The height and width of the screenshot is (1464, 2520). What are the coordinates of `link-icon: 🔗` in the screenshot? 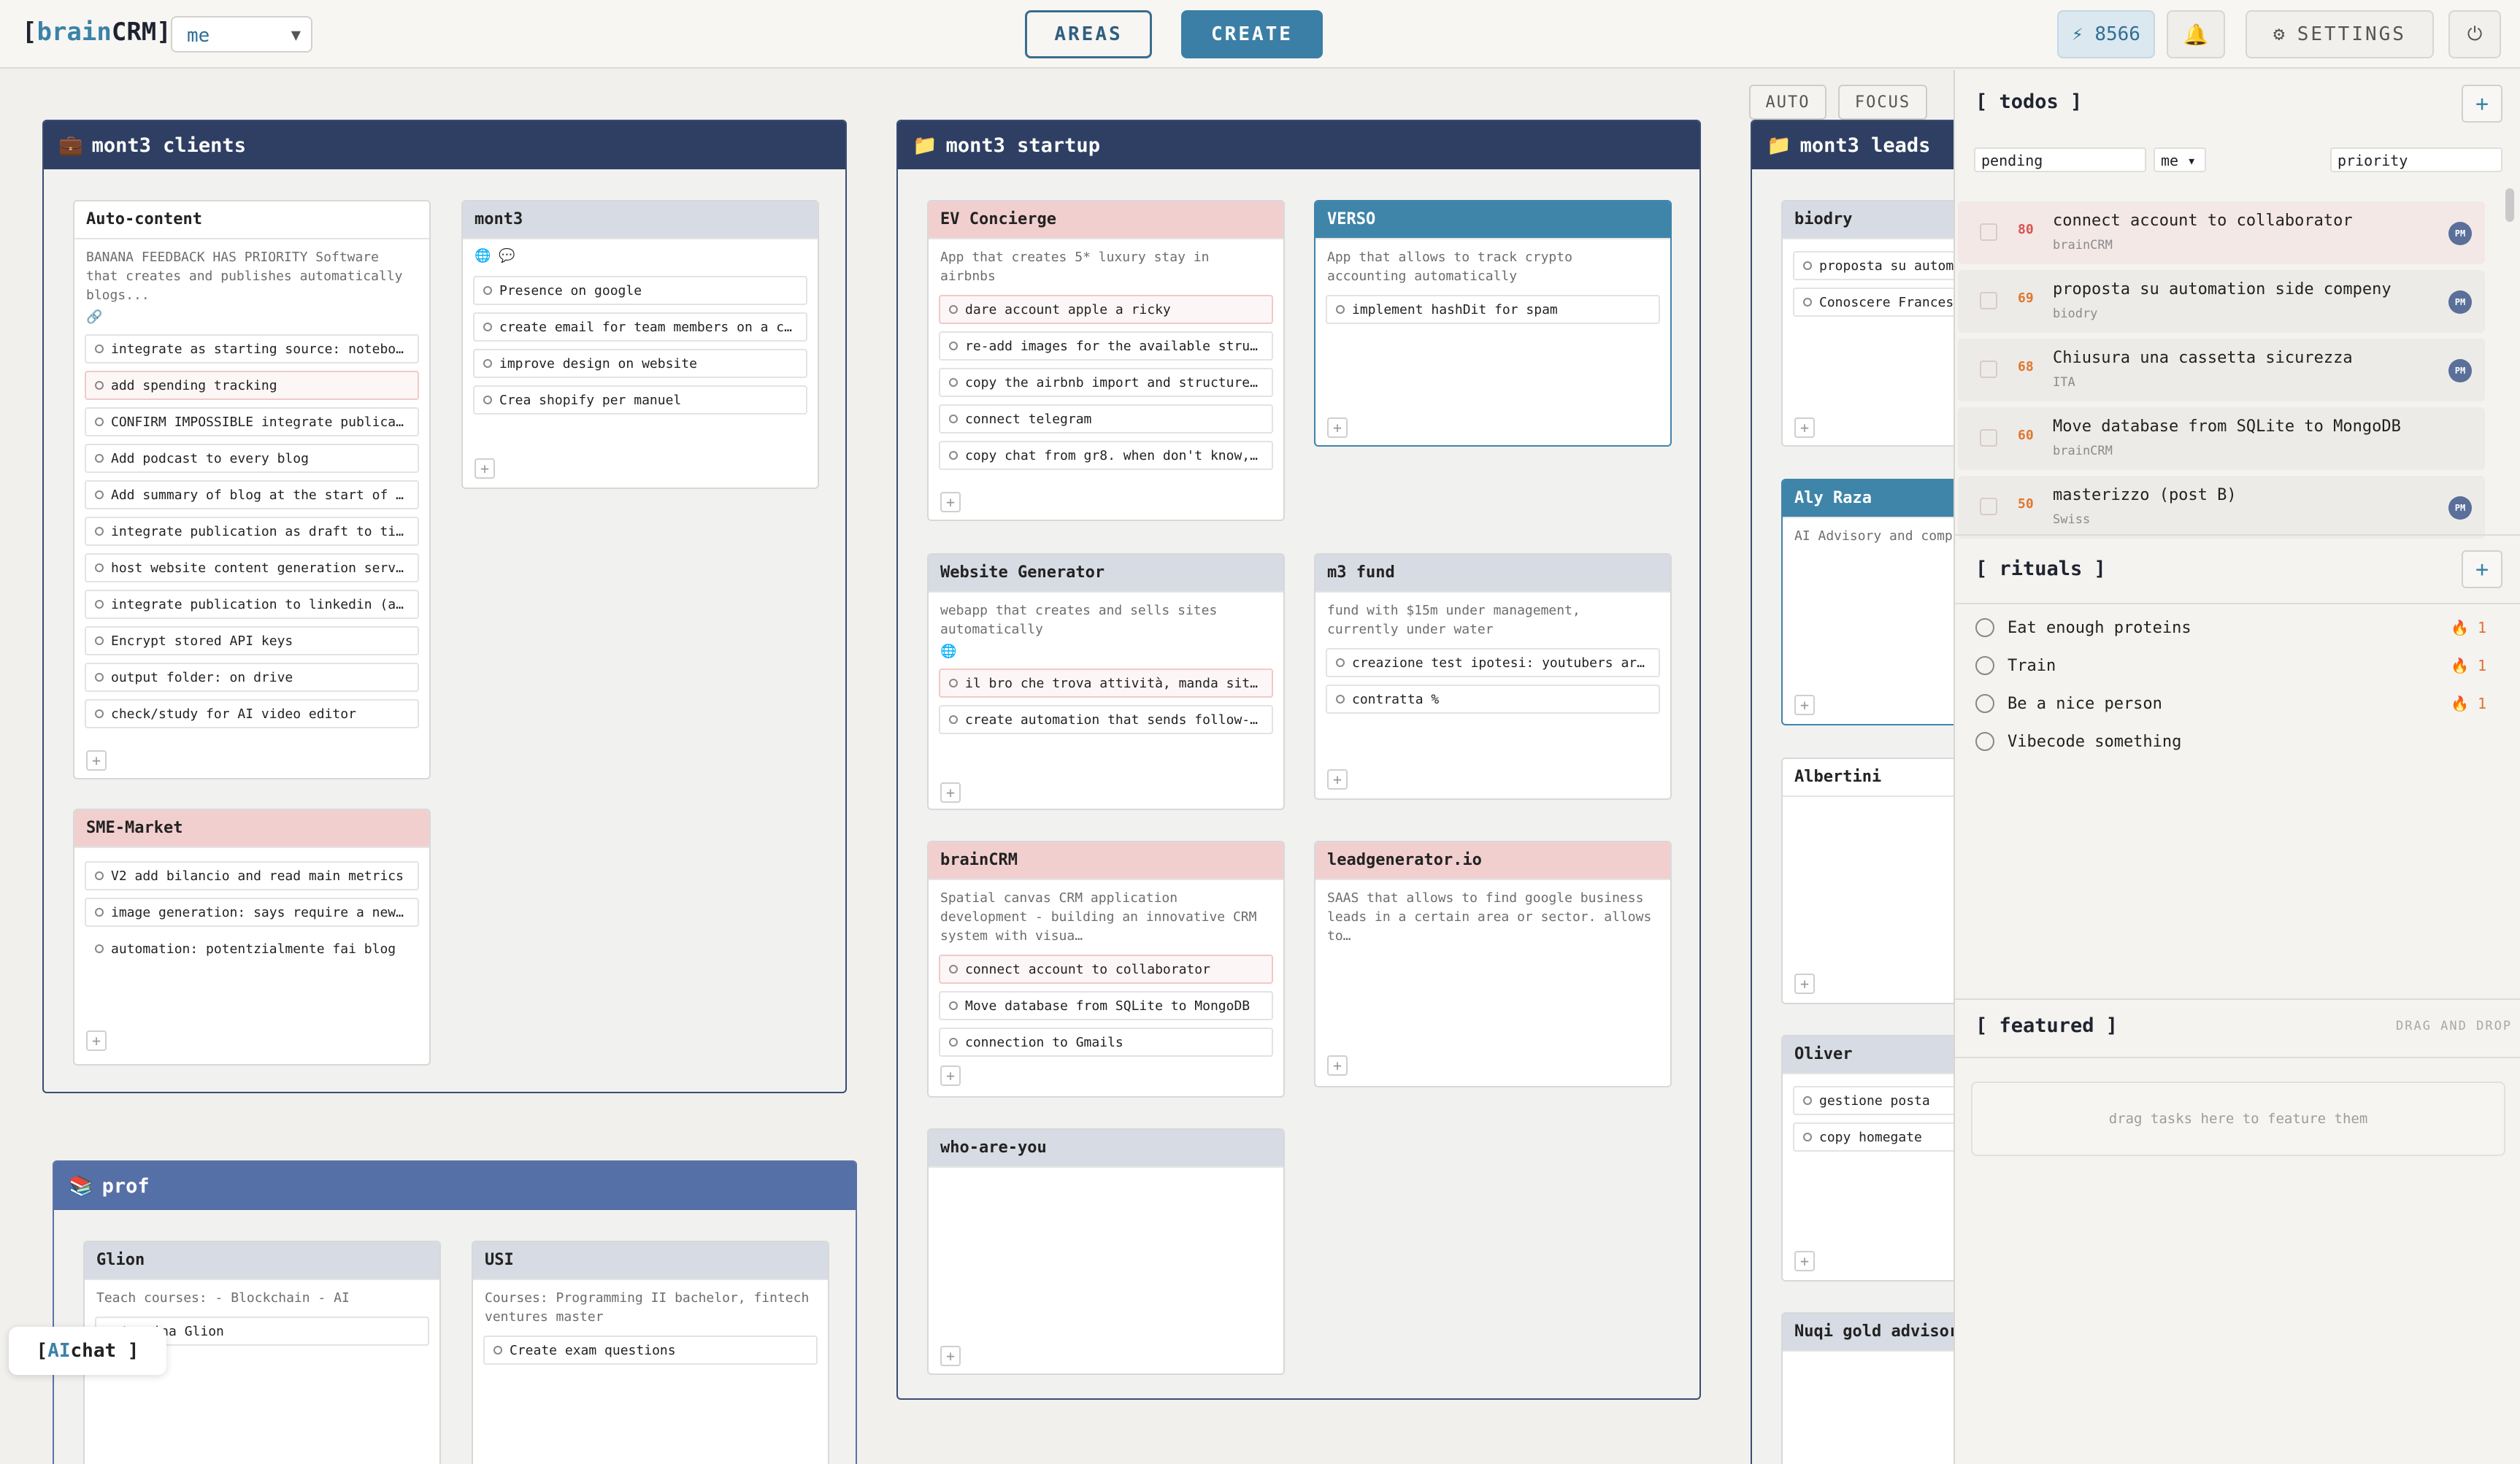 It's located at (251, 319).